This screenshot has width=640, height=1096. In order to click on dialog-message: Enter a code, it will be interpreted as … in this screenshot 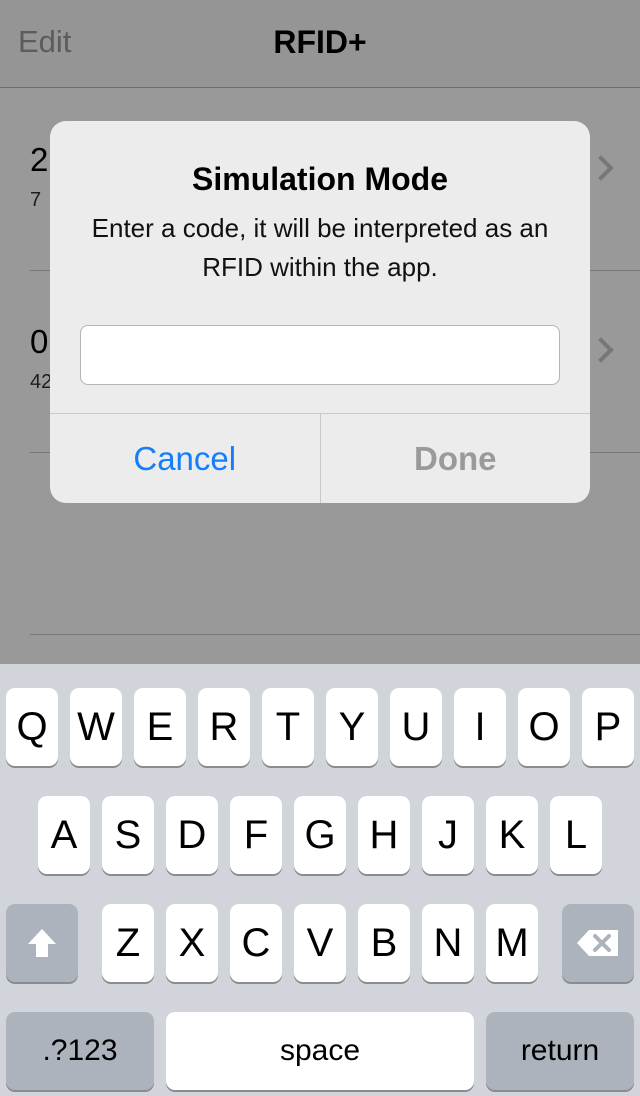, I will do `click(320, 247)`.